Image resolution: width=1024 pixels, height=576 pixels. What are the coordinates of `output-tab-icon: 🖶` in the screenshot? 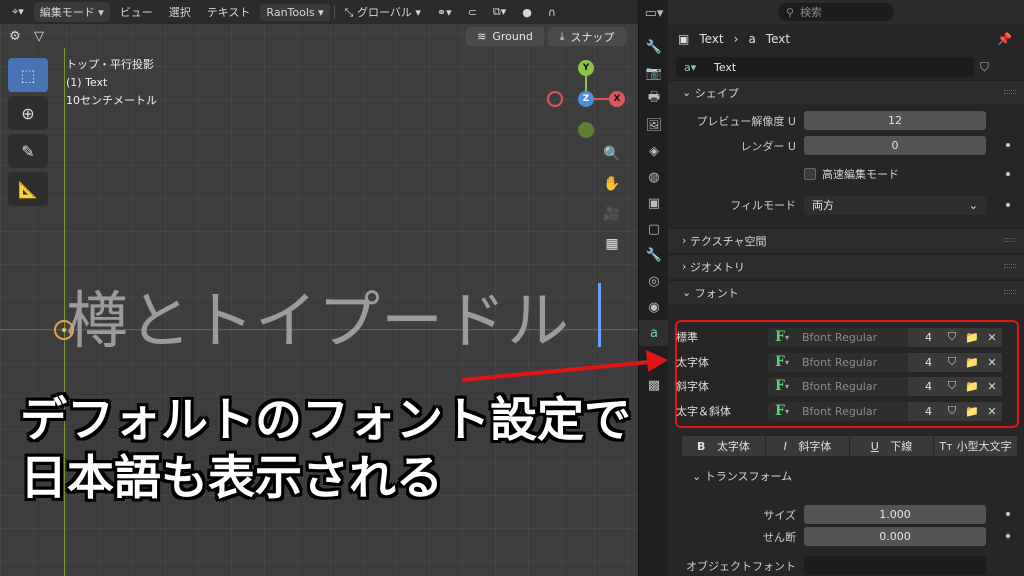 It's located at (654, 99).